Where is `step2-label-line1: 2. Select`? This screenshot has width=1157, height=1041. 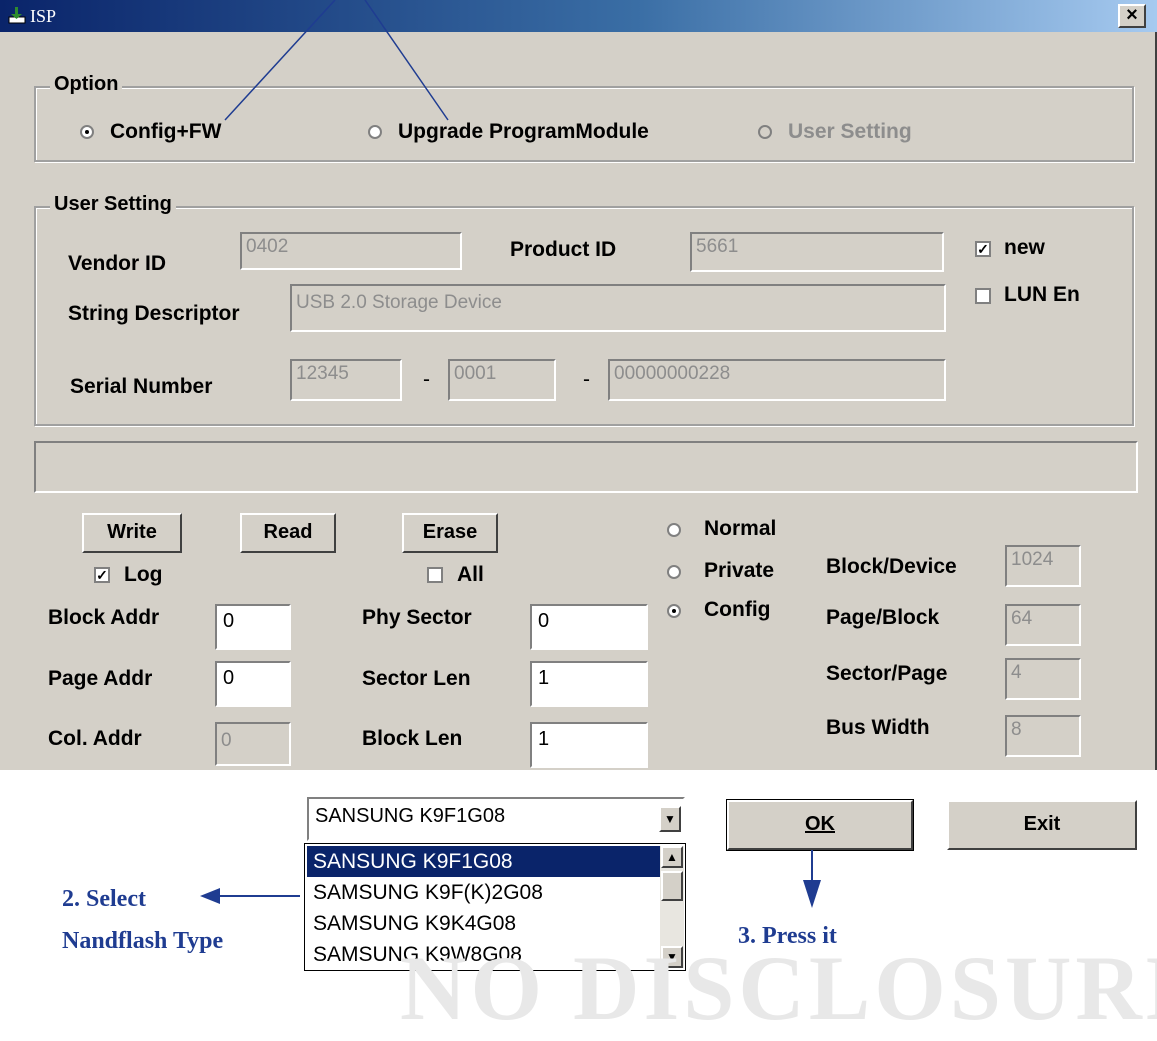 step2-label-line1: 2. Select is located at coordinates (104, 899).